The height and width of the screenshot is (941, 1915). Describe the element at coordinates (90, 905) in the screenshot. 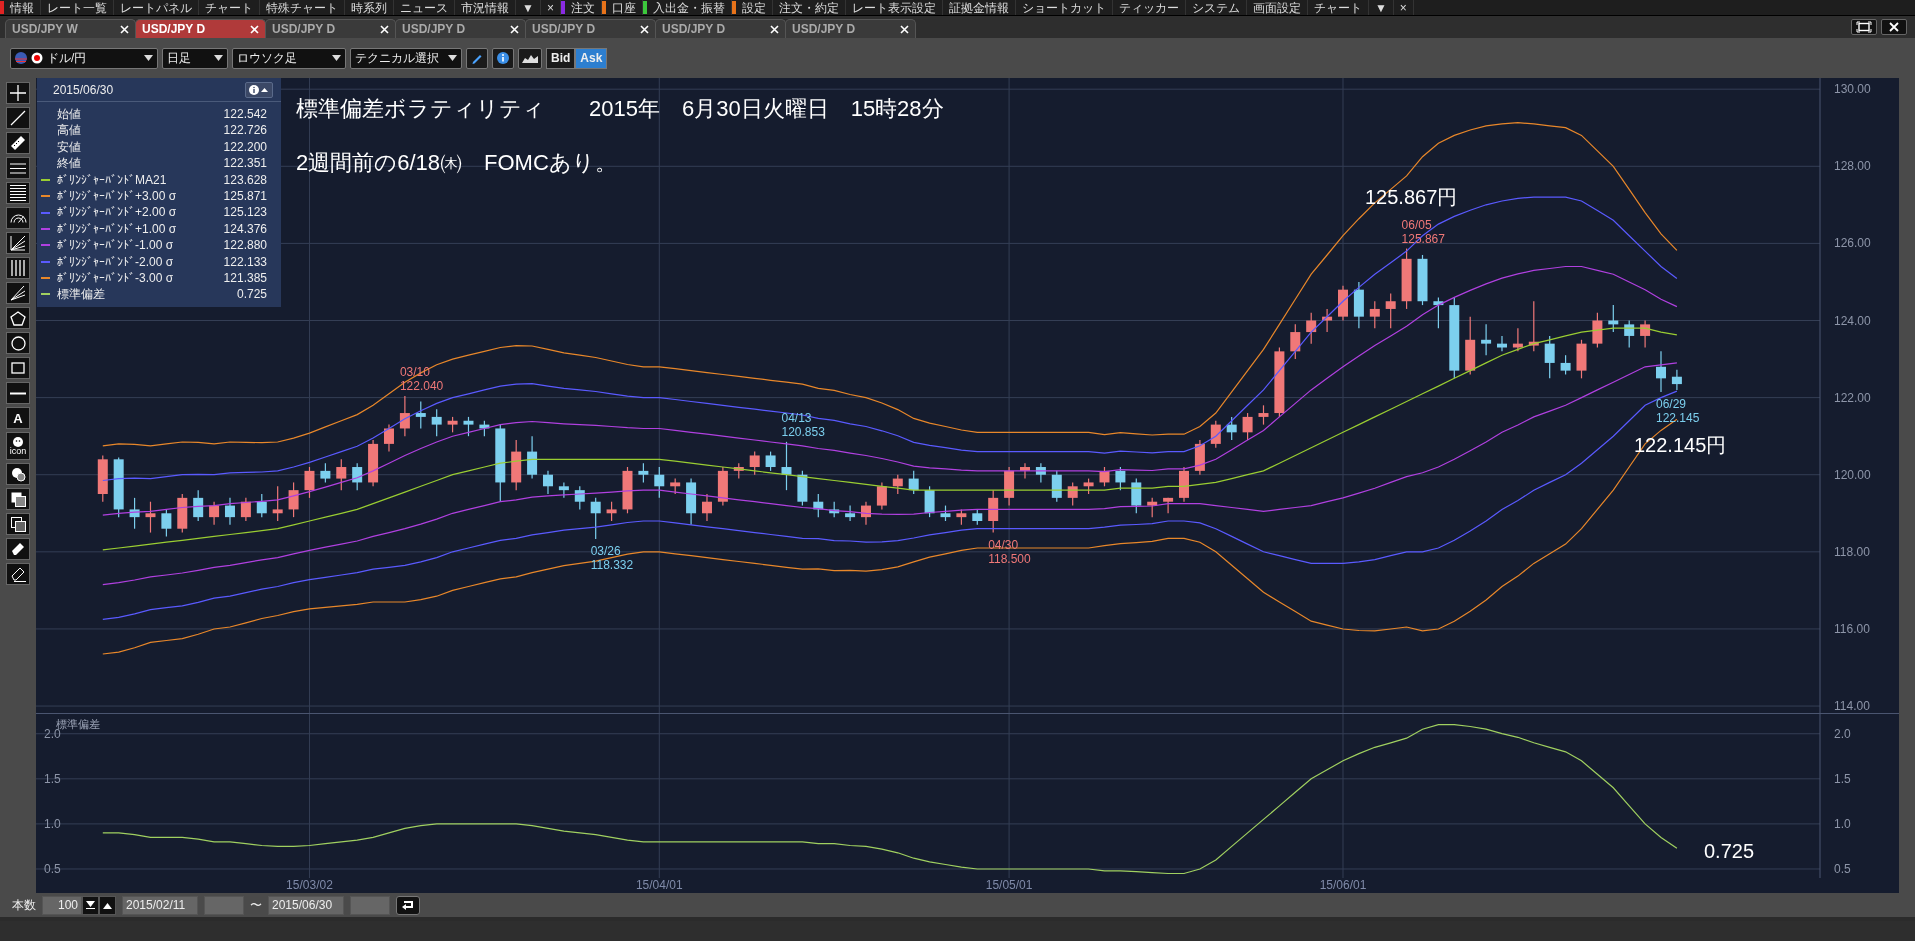

I see `decrement-button` at that location.